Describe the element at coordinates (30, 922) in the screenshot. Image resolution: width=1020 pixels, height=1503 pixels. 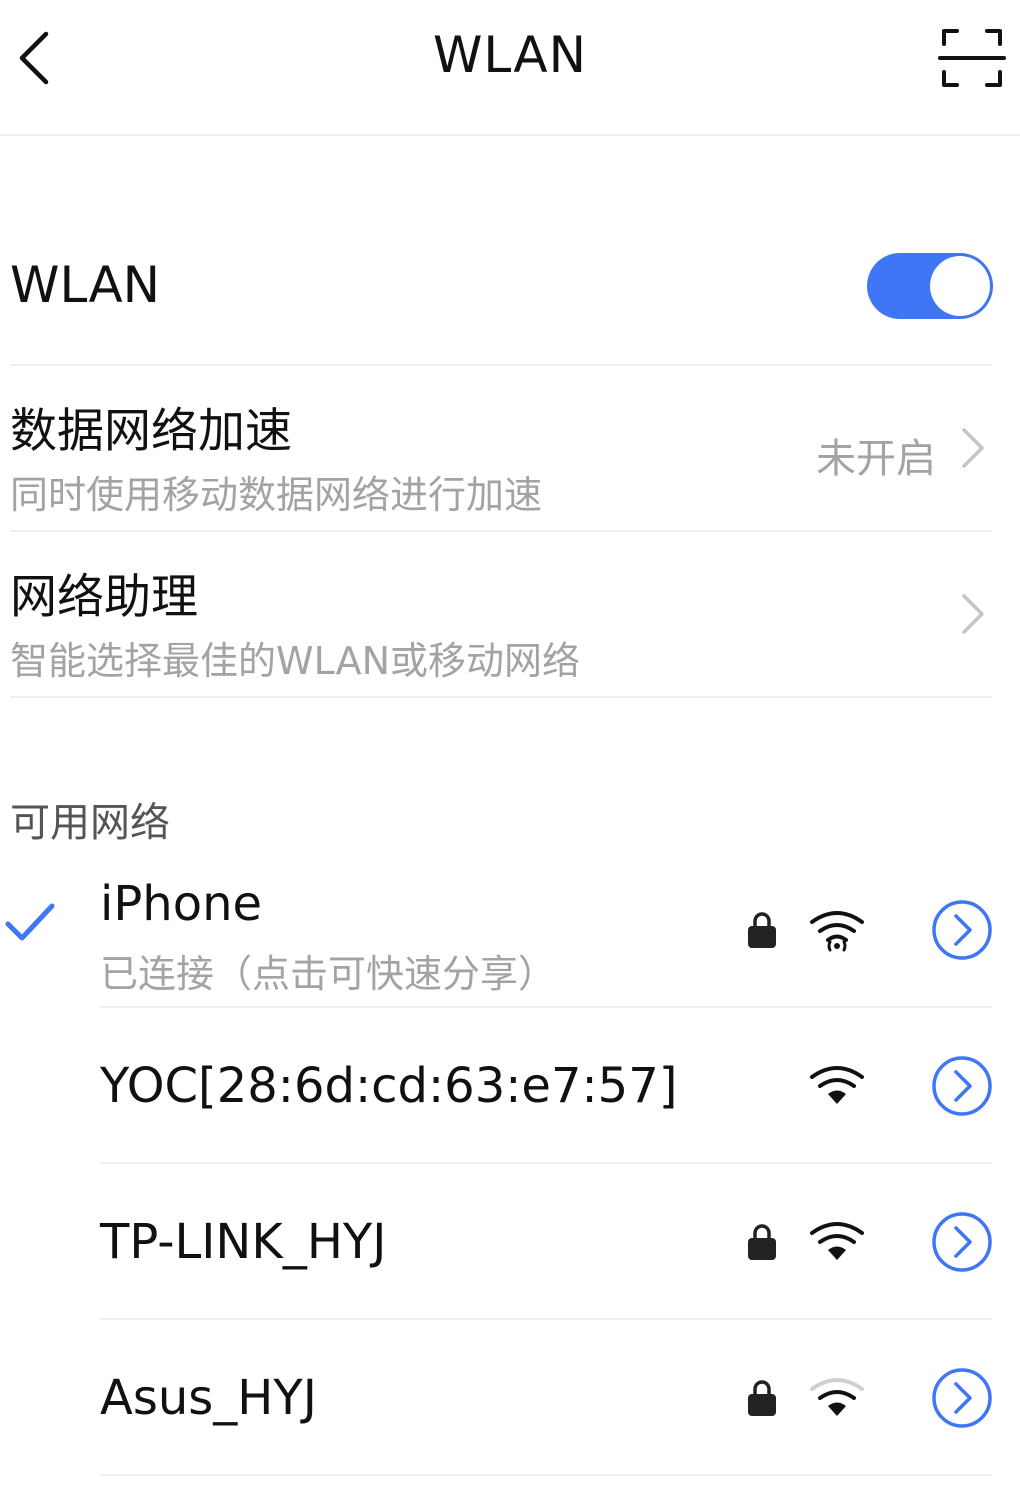
I see `check-icon` at that location.